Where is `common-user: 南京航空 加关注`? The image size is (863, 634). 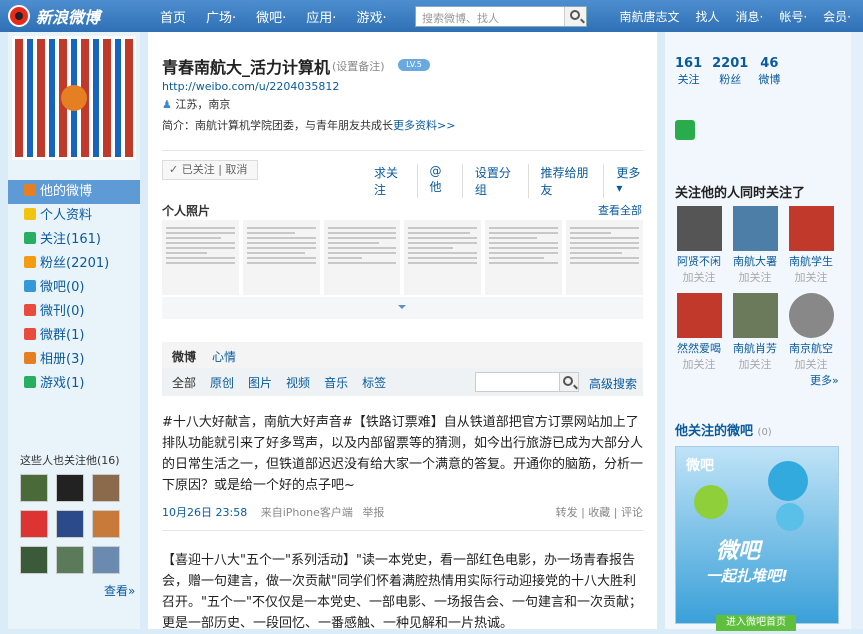
common-user: 南京航空 加关注 is located at coordinates (811, 332).